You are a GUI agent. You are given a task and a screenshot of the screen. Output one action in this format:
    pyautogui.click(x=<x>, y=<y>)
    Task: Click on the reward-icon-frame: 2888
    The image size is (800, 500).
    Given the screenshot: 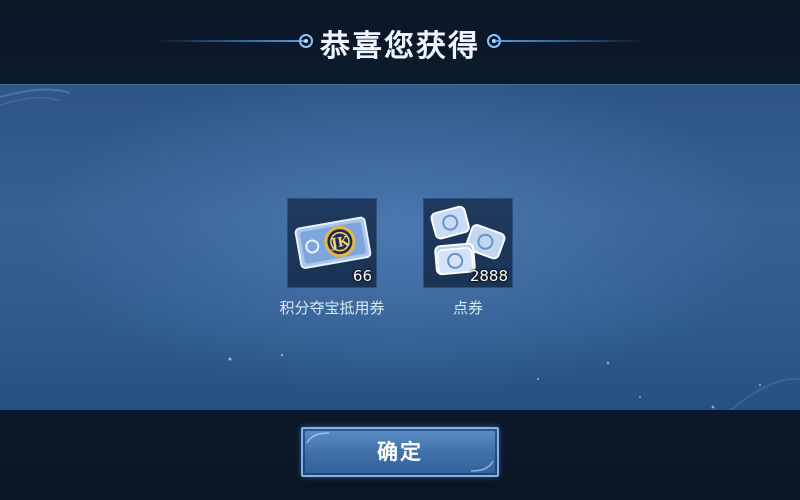 What is the action you would take?
    pyautogui.click(x=468, y=243)
    